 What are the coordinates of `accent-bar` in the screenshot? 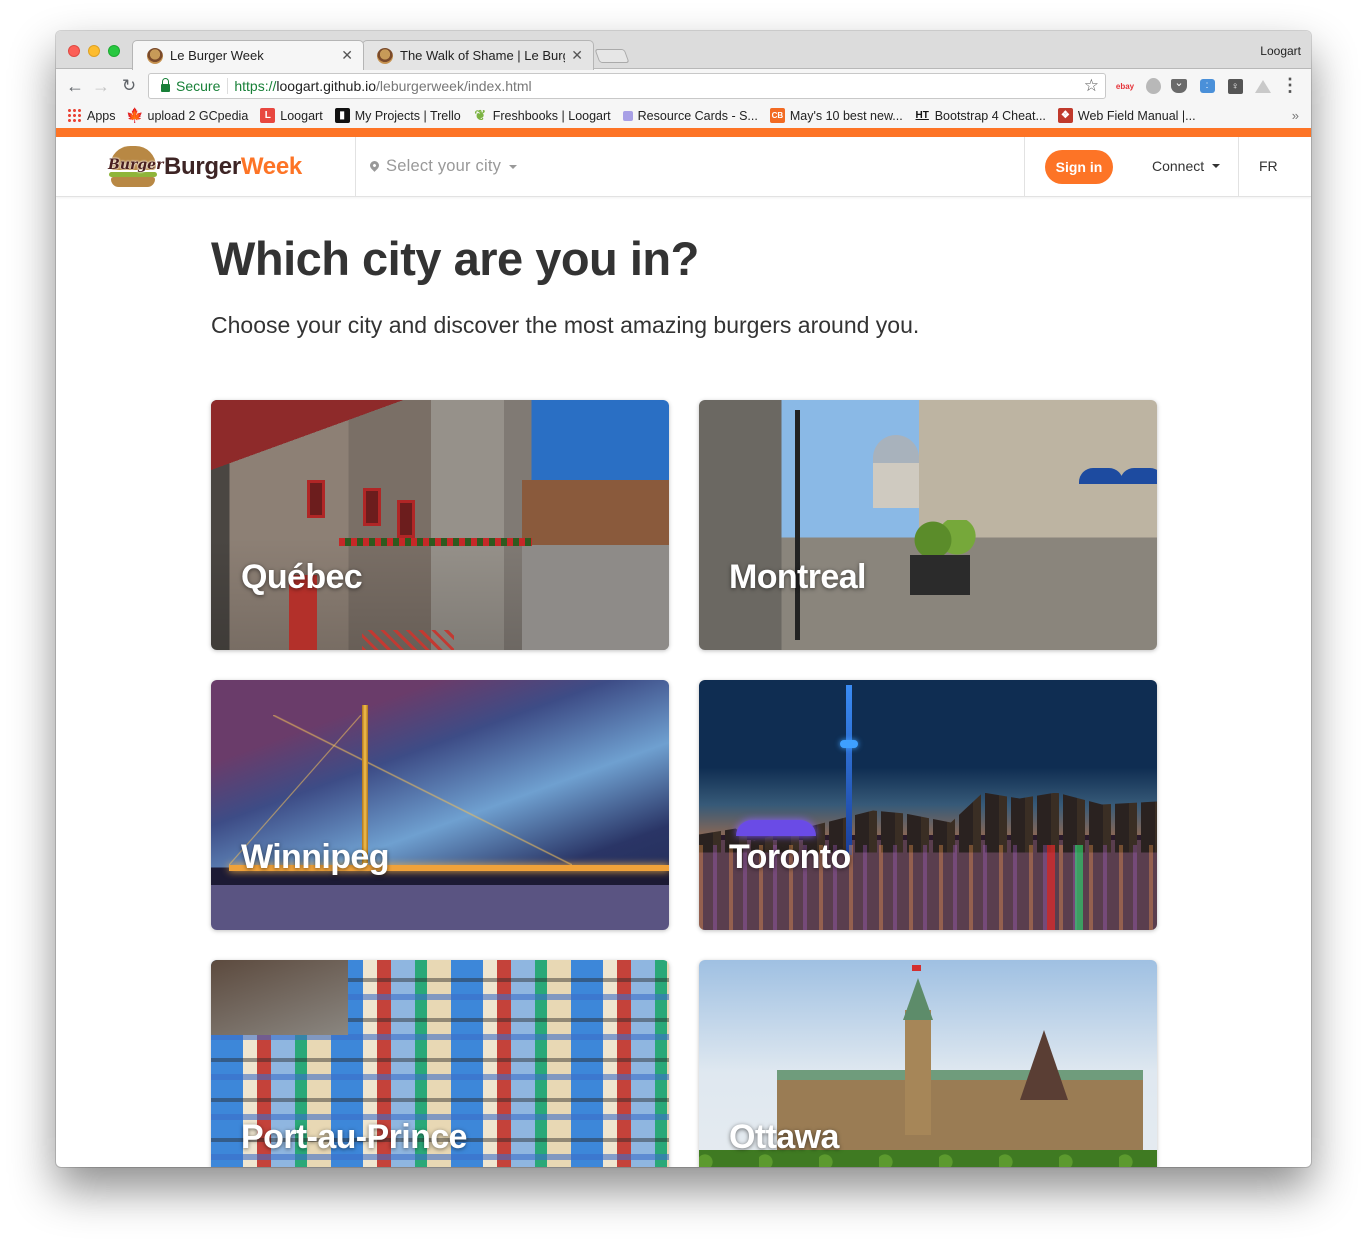 It's located at (683, 132).